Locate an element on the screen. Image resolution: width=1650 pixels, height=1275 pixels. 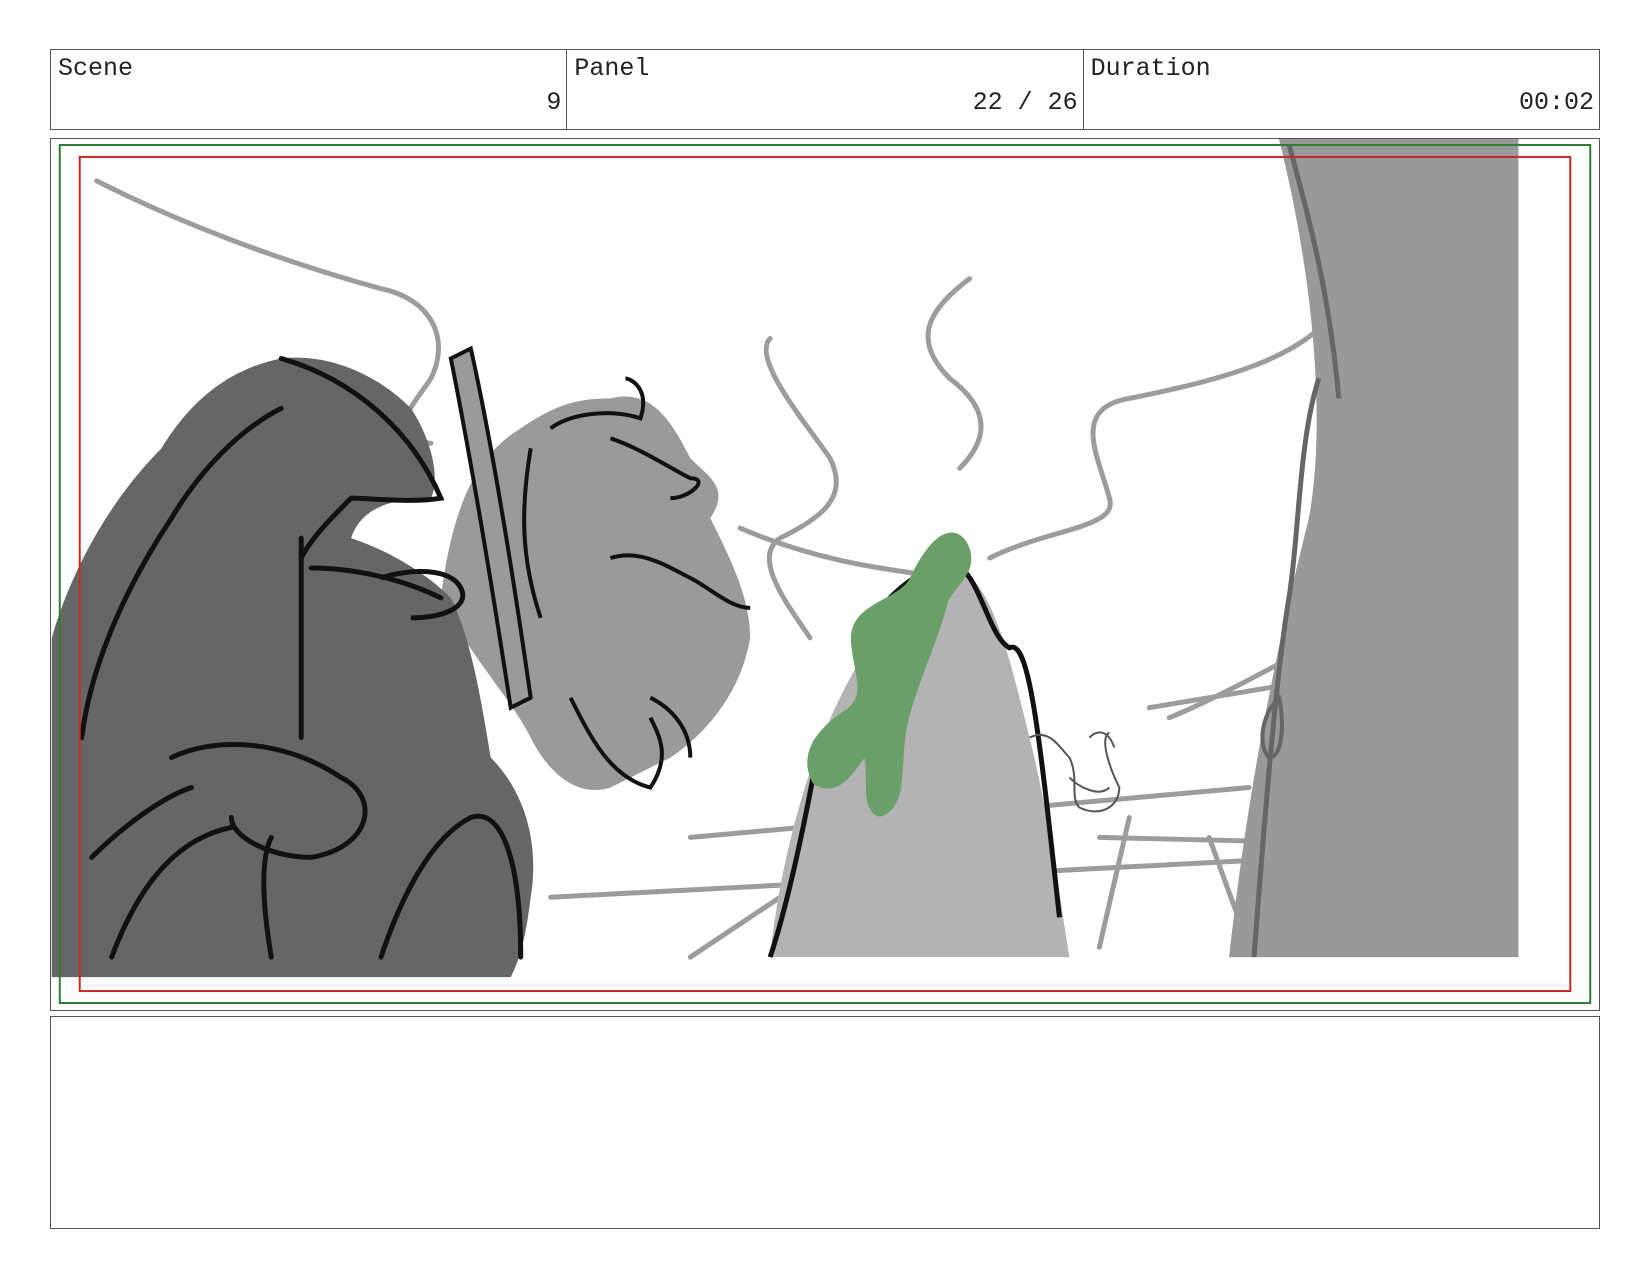
panel-cell: Panel 22 / 26 is located at coordinates (825, 89).